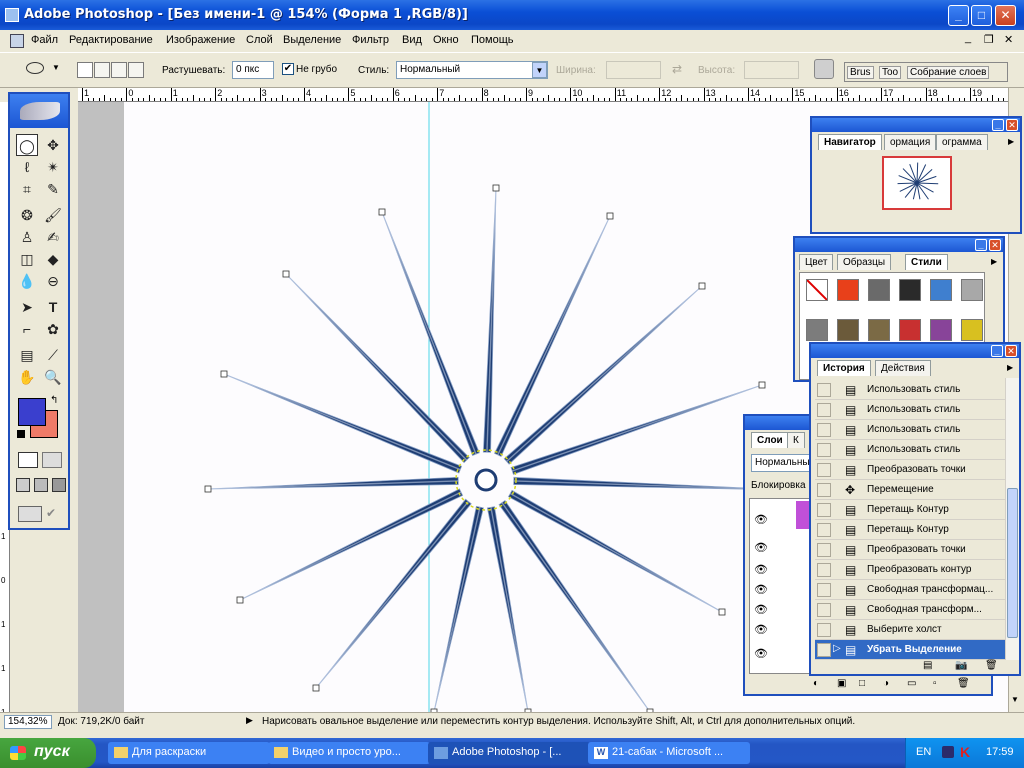 The image size is (1024, 768). I want to click on history-item: ▤ Преобразовать контур, so click(911, 570).